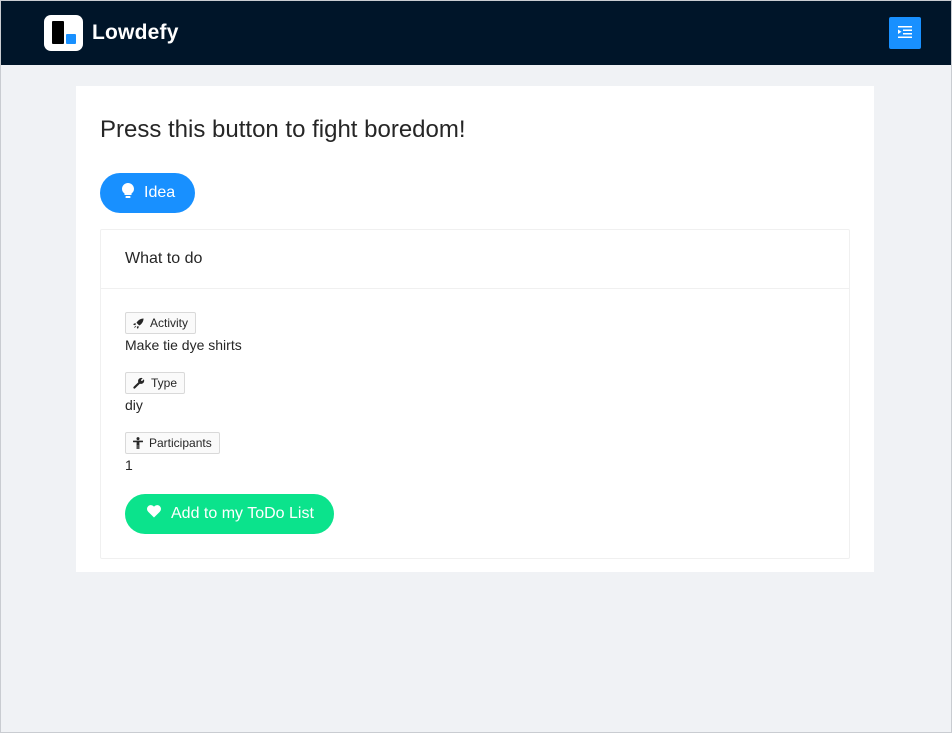 The height and width of the screenshot is (733, 952). Describe the element at coordinates (134, 405) in the screenshot. I see `type-value: diy` at that location.